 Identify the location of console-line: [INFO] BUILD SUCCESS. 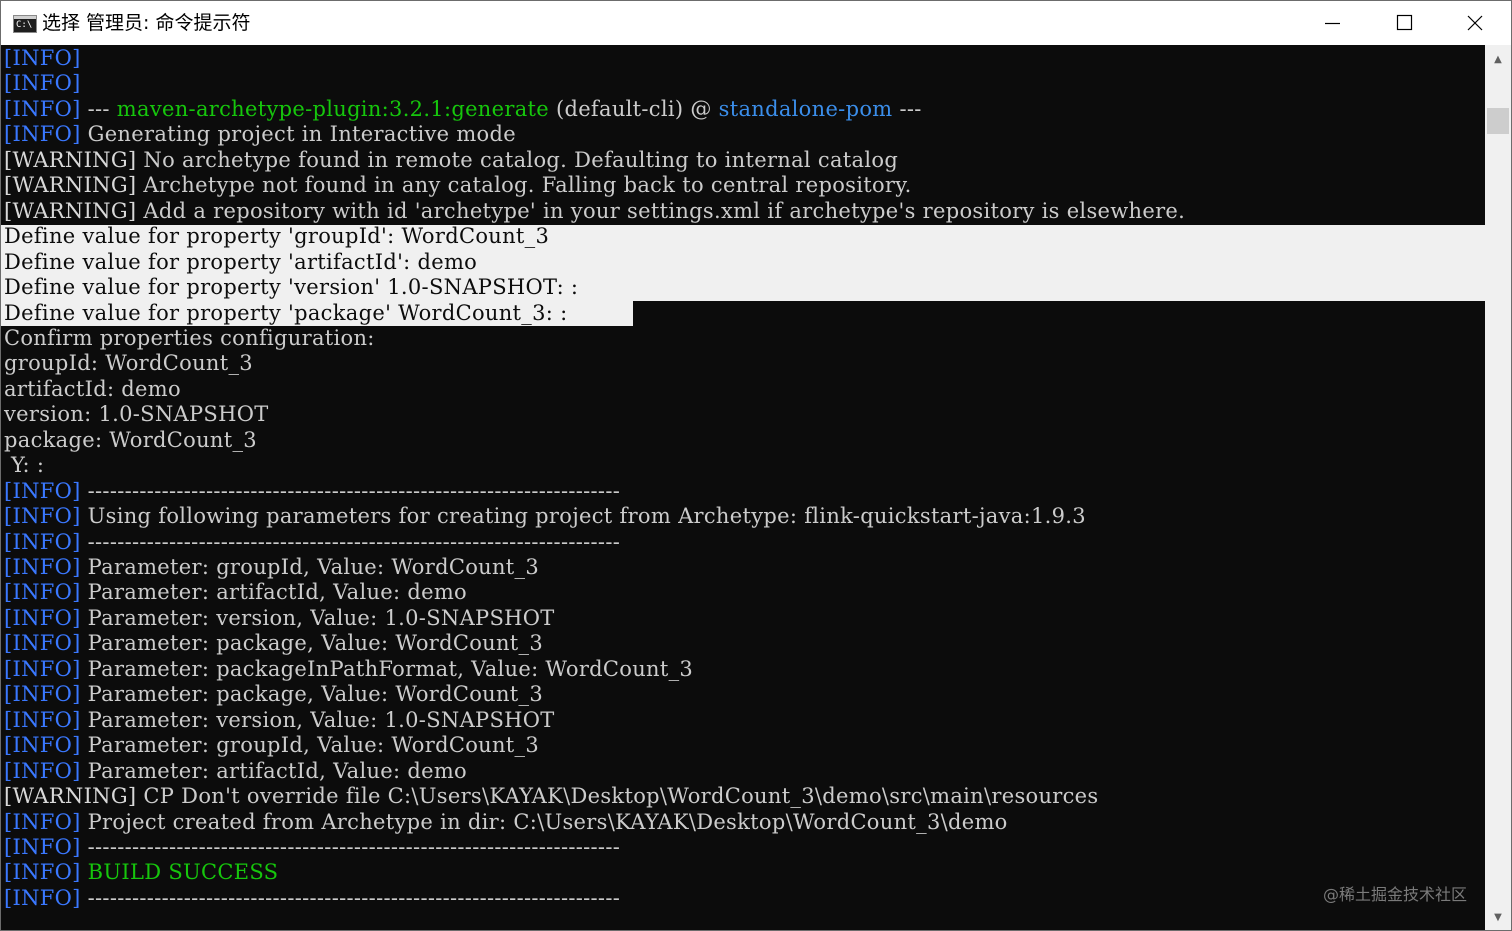
(141, 872).